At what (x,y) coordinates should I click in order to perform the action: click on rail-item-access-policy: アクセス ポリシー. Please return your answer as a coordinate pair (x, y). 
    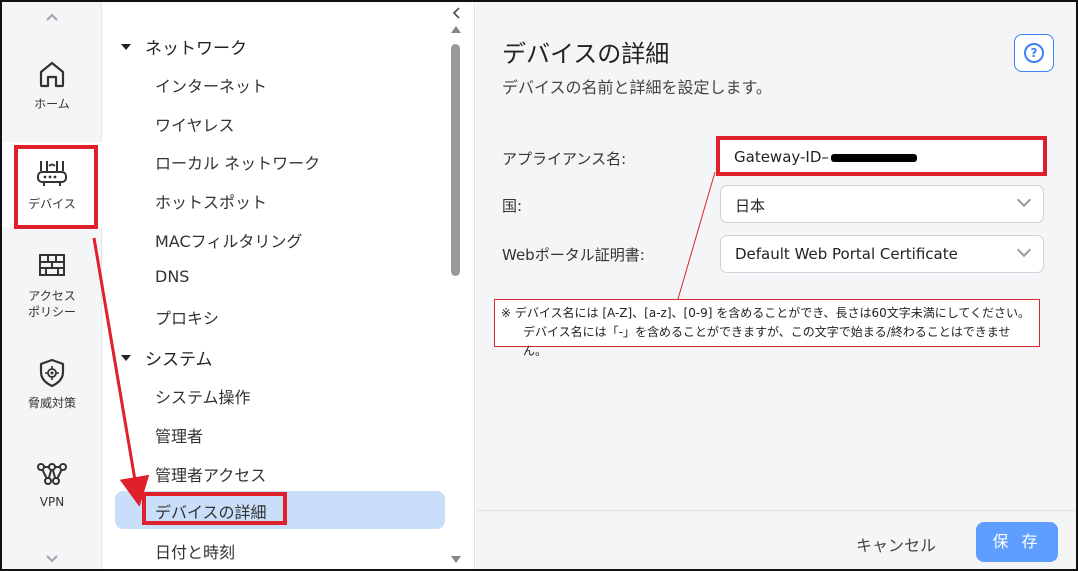
    Looking at the image, I should click on (52, 289).